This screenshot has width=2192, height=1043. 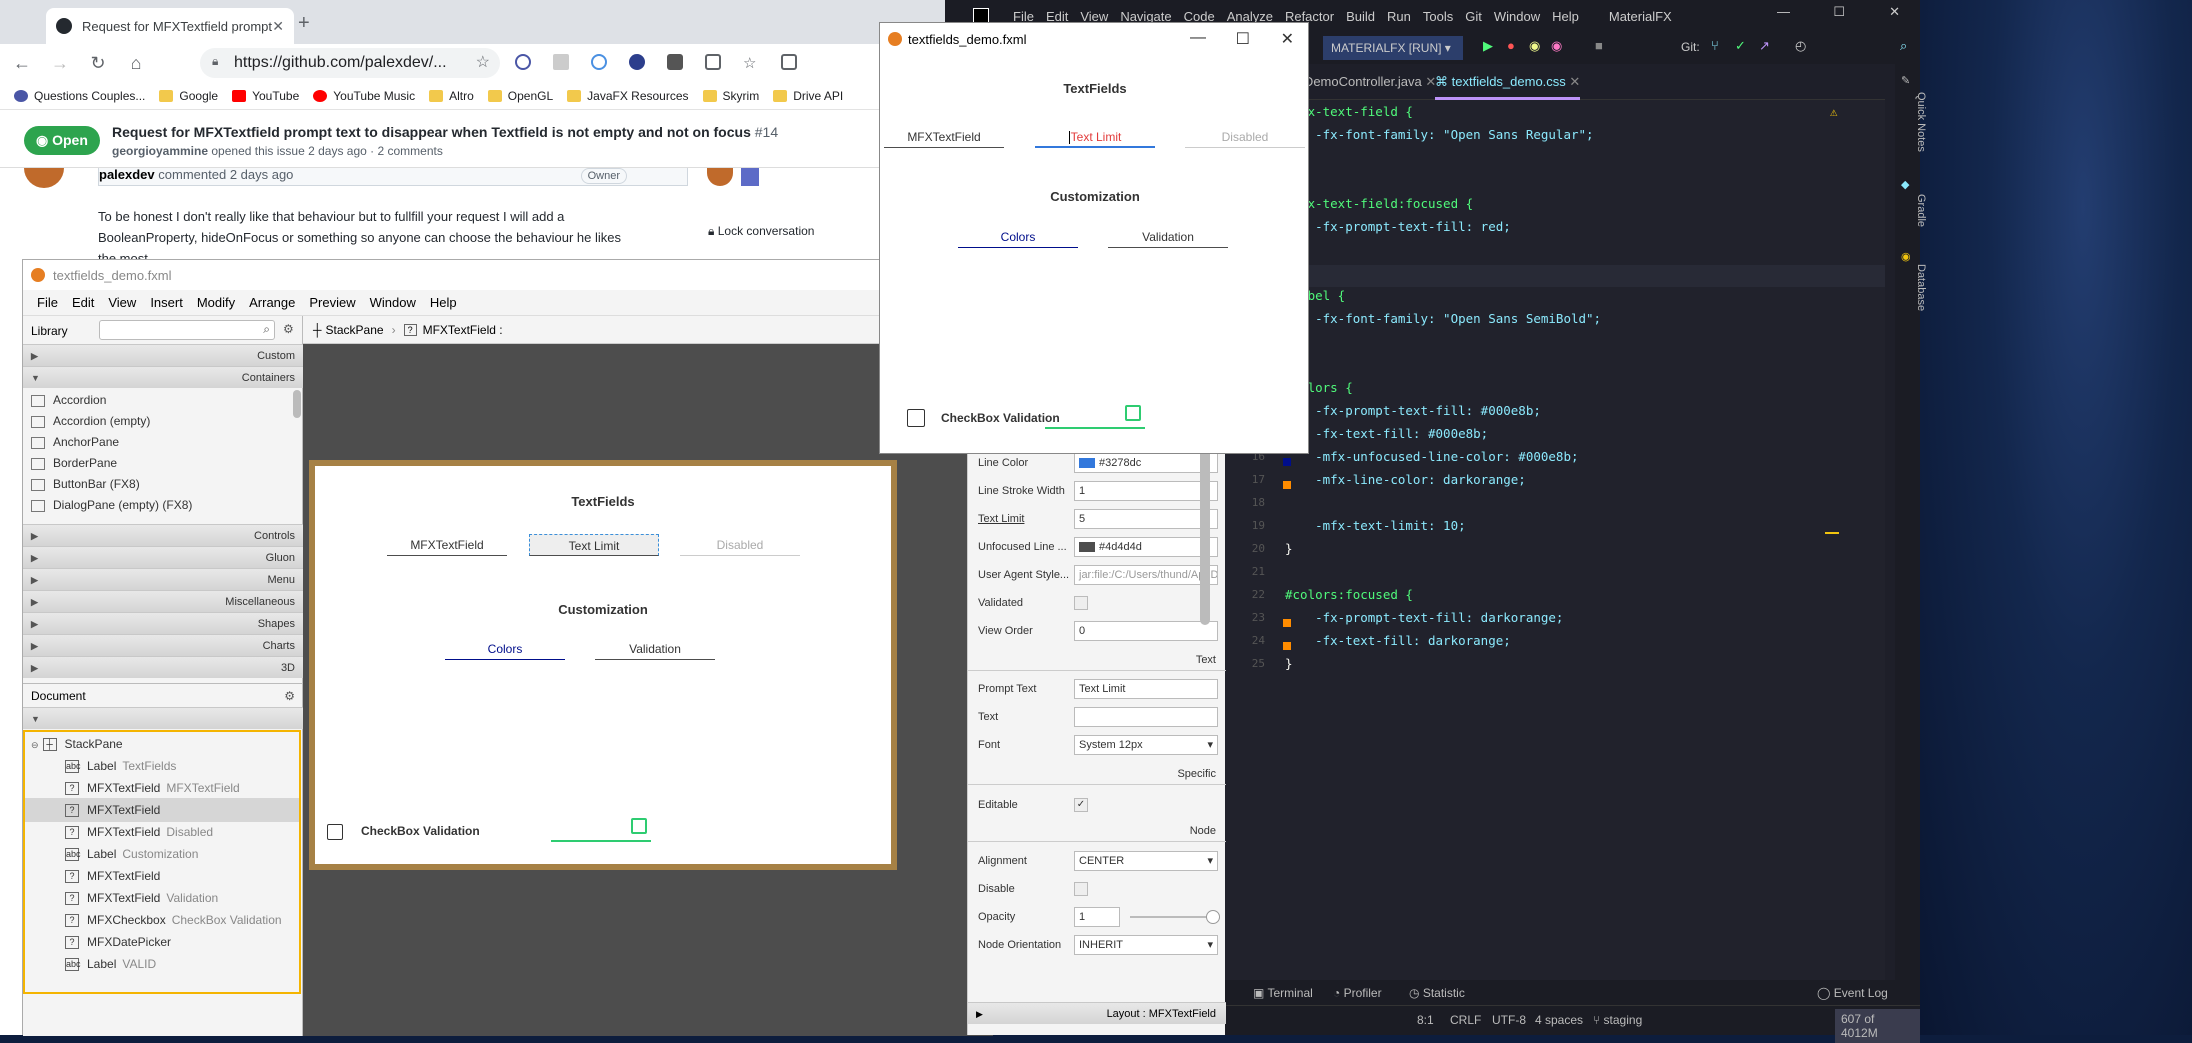 What do you see at coordinates (1921, 210) in the screenshot?
I see `side-label-gradle: Gradle` at bounding box center [1921, 210].